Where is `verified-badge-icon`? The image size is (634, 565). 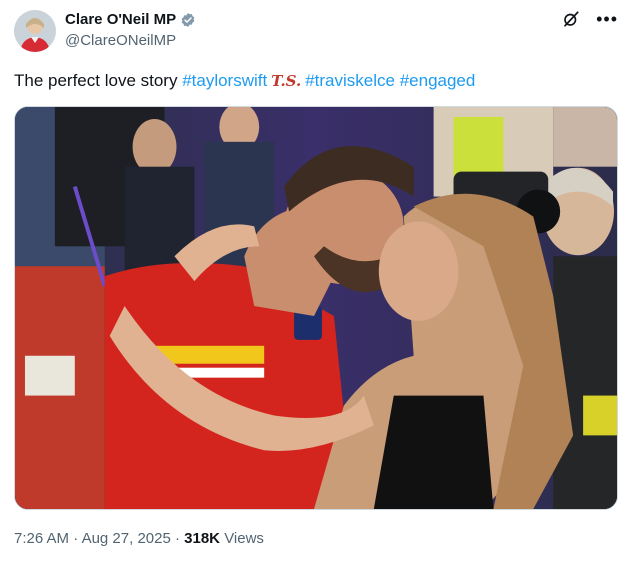 verified-badge-icon is located at coordinates (188, 19).